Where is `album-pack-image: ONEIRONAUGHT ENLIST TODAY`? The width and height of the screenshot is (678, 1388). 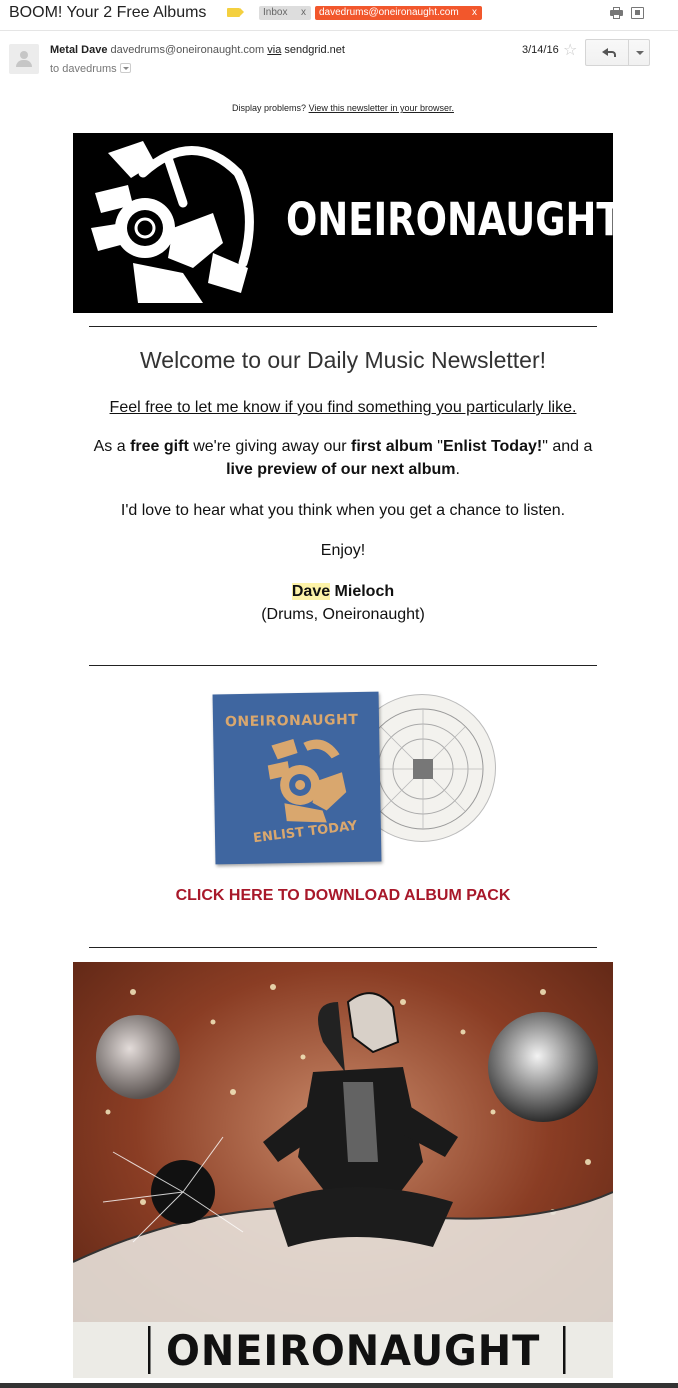
album-pack-image: ONEIRONAUGHT ENLIST TODAY is located at coordinates (354, 780).